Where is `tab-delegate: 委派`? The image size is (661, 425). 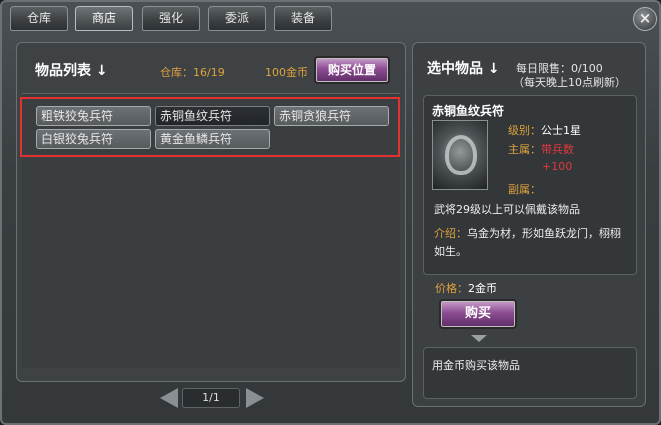
tab-delegate: 委派 is located at coordinates (237, 18).